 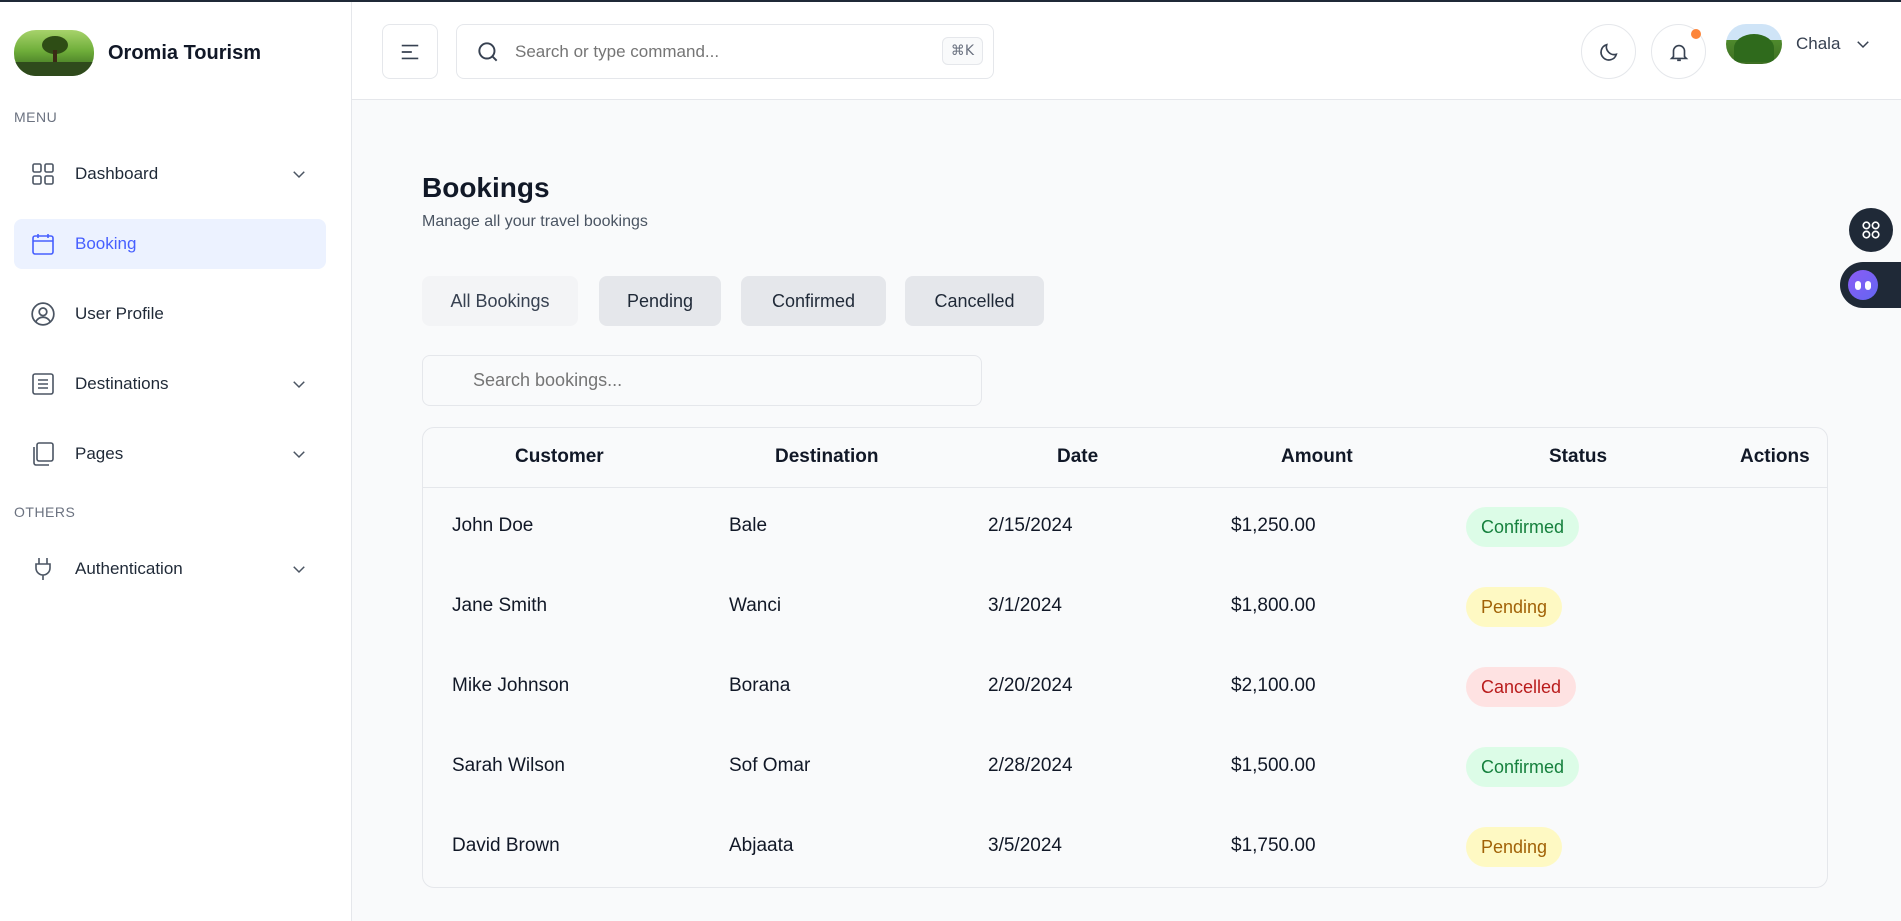 I want to click on cell-date: 2/15/2024, so click(x=1030, y=525).